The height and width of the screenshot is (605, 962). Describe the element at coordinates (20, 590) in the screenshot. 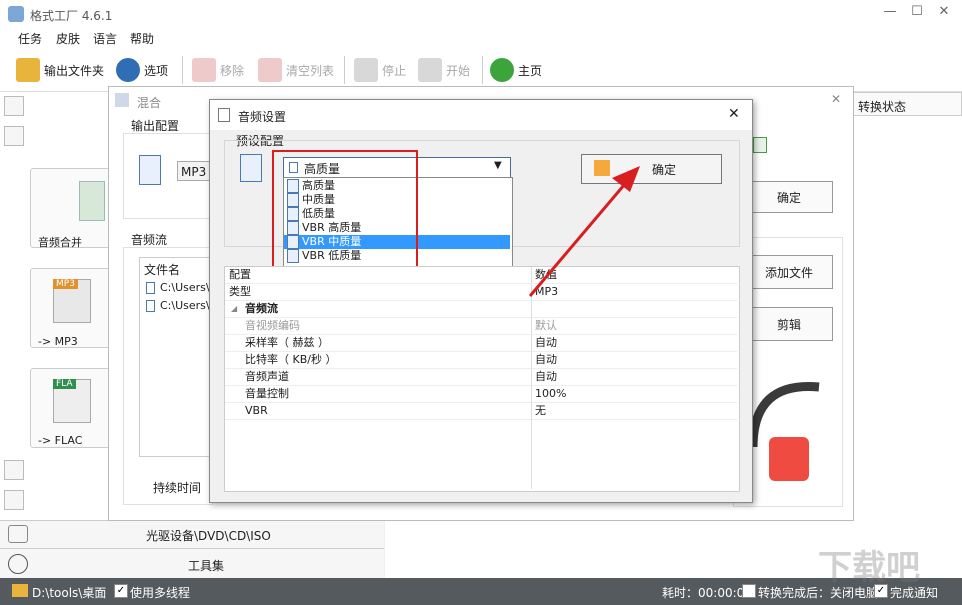

I see `folder-icon` at that location.